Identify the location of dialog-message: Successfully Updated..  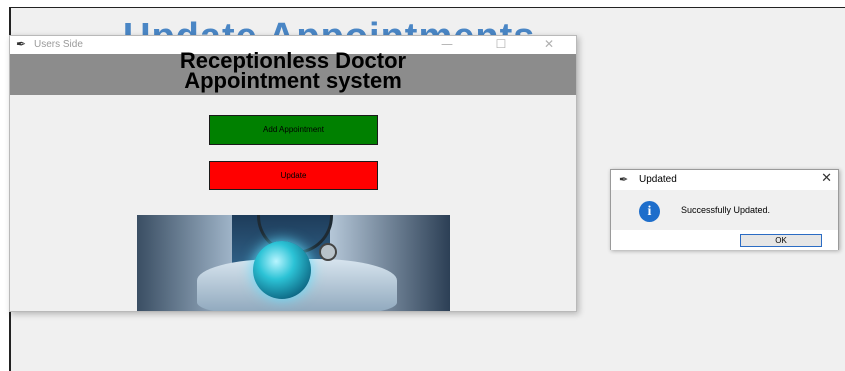
(726, 210).